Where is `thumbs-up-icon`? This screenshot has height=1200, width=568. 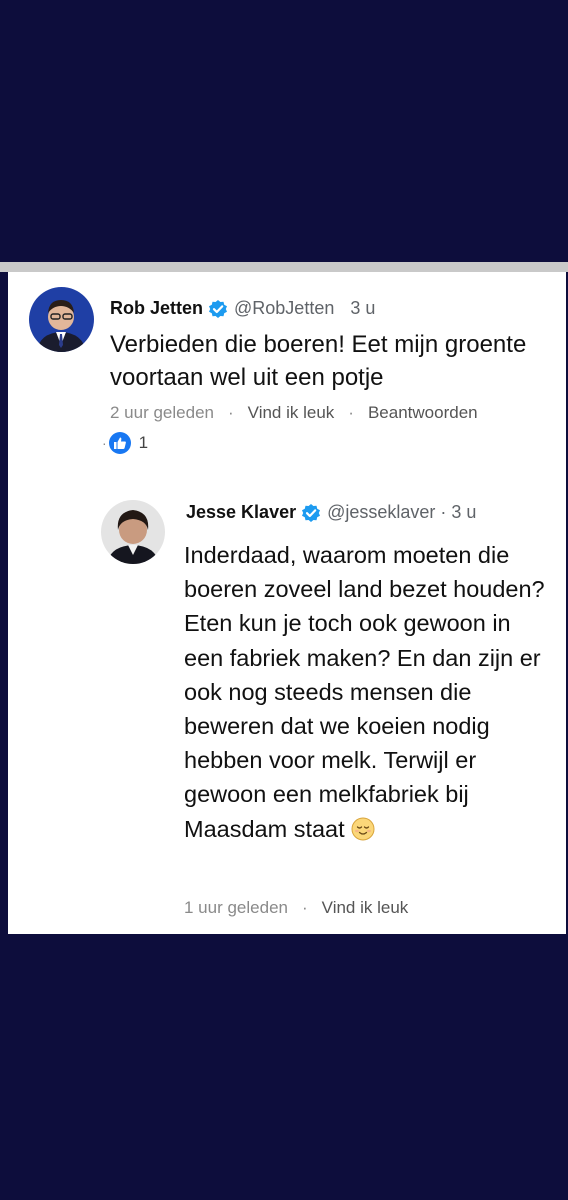
thumbs-up-icon is located at coordinates (119, 443).